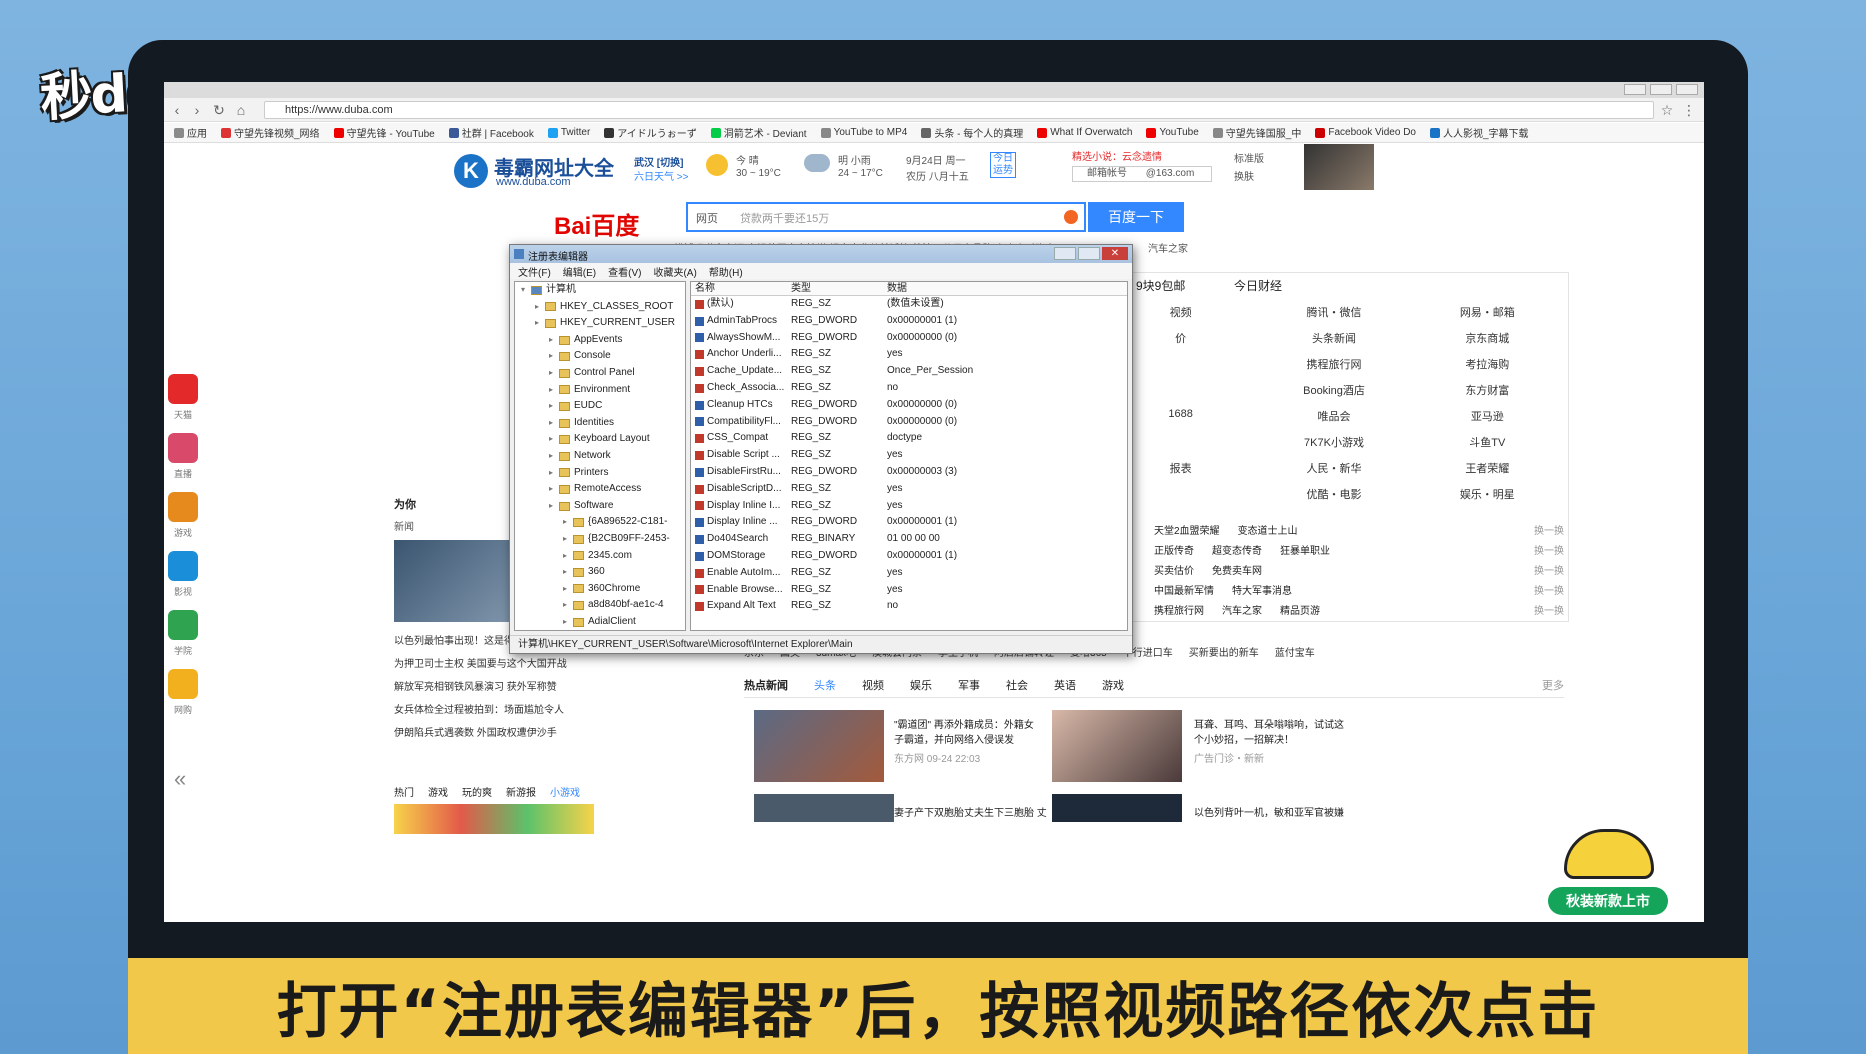  What do you see at coordinates (600, 622) in the screenshot?
I see `tree-node: ▸ AdialClient` at bounding box center [600, 622].